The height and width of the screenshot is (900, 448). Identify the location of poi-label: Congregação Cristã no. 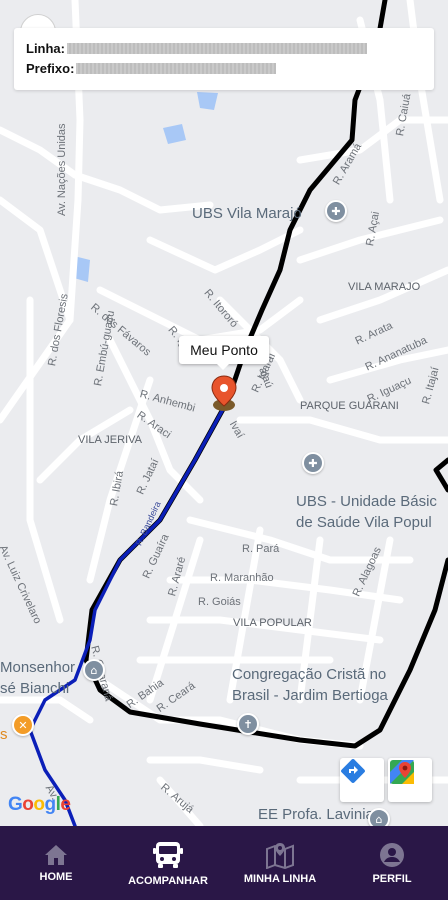
(309, 674).